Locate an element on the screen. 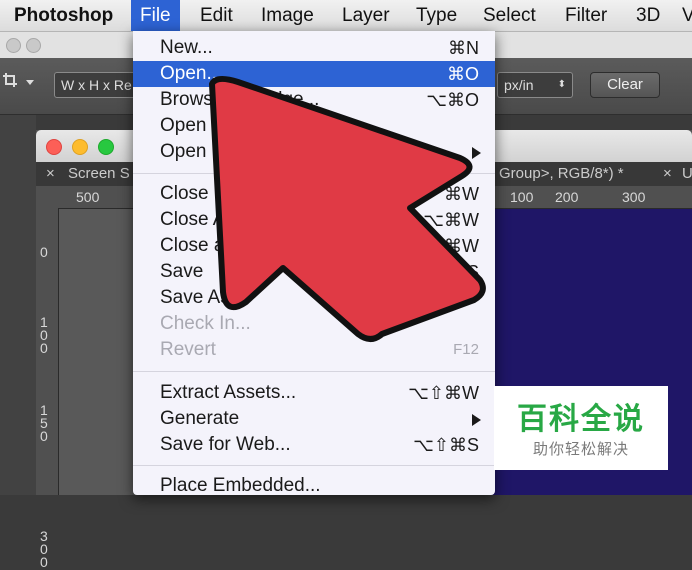 Image resolution: width=692 pixels, height=570 pixels. ruler-label: 300 is located at coordinates (44, 549).